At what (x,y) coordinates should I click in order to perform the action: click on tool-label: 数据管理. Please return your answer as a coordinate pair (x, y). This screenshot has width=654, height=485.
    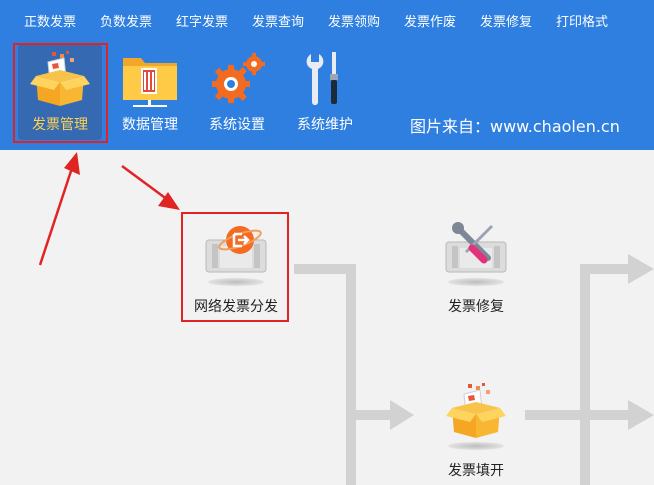
    Looking at the image, I should click on (150, 125).